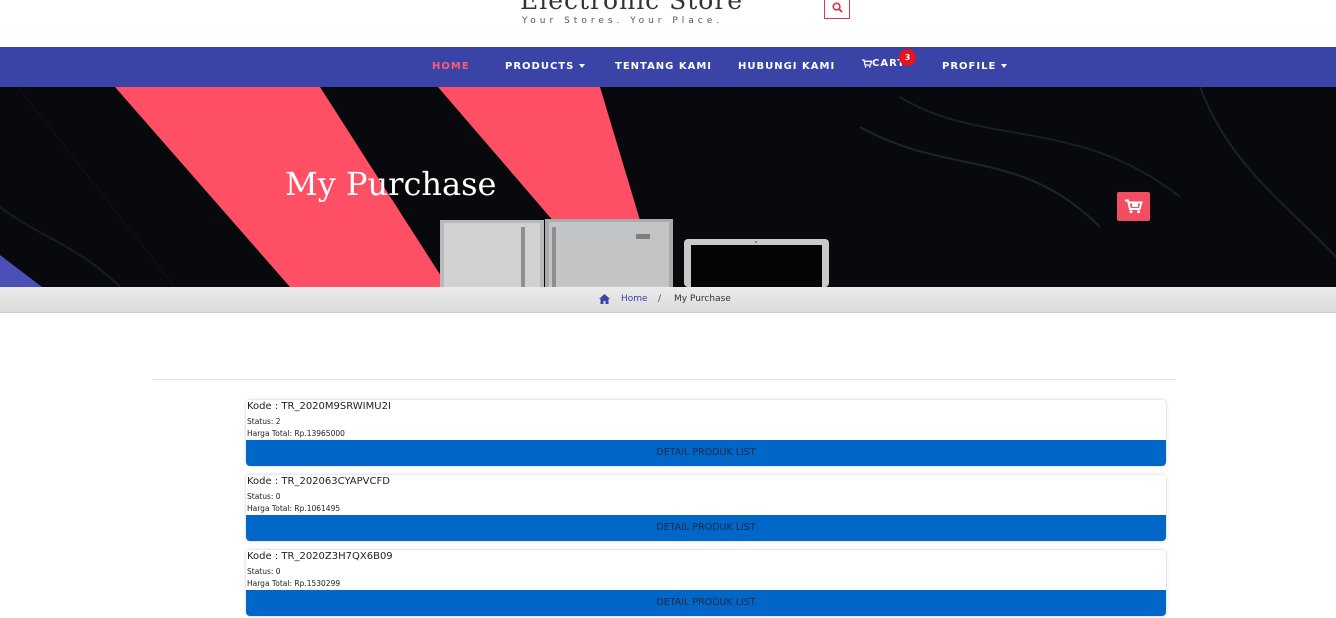  Describe the element at coordinates (540, 66) in the screenshot. I see `nav-products-label: PRODUCTS` at that location.